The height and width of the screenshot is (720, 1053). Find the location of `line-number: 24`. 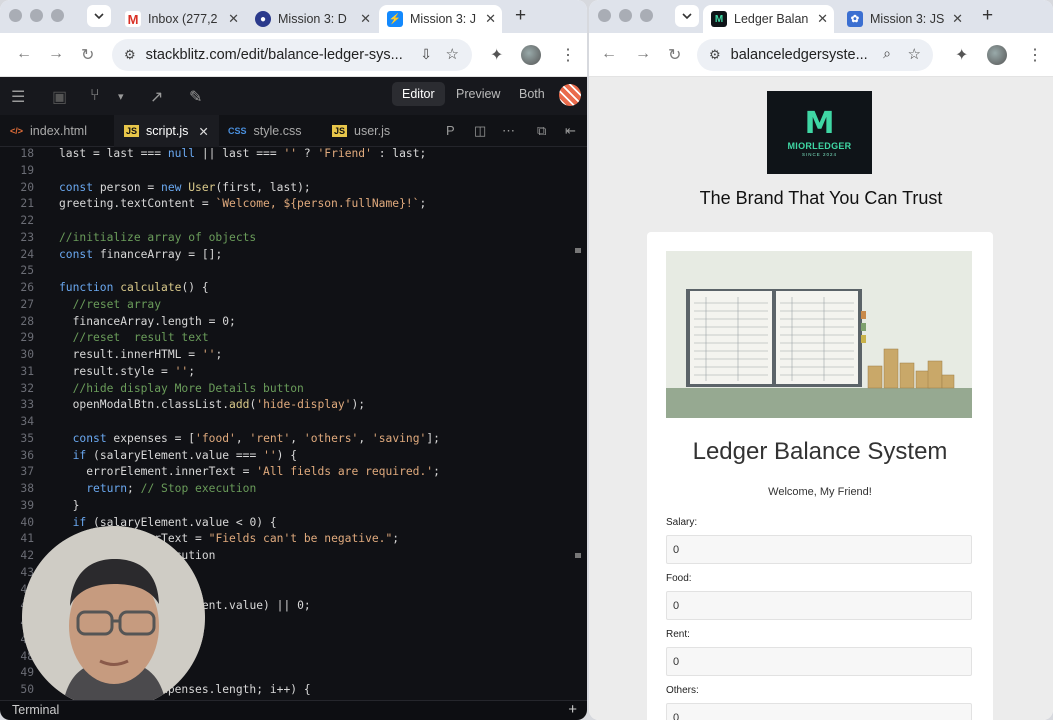

line-number: 24 is located at coordinates (27, 254).